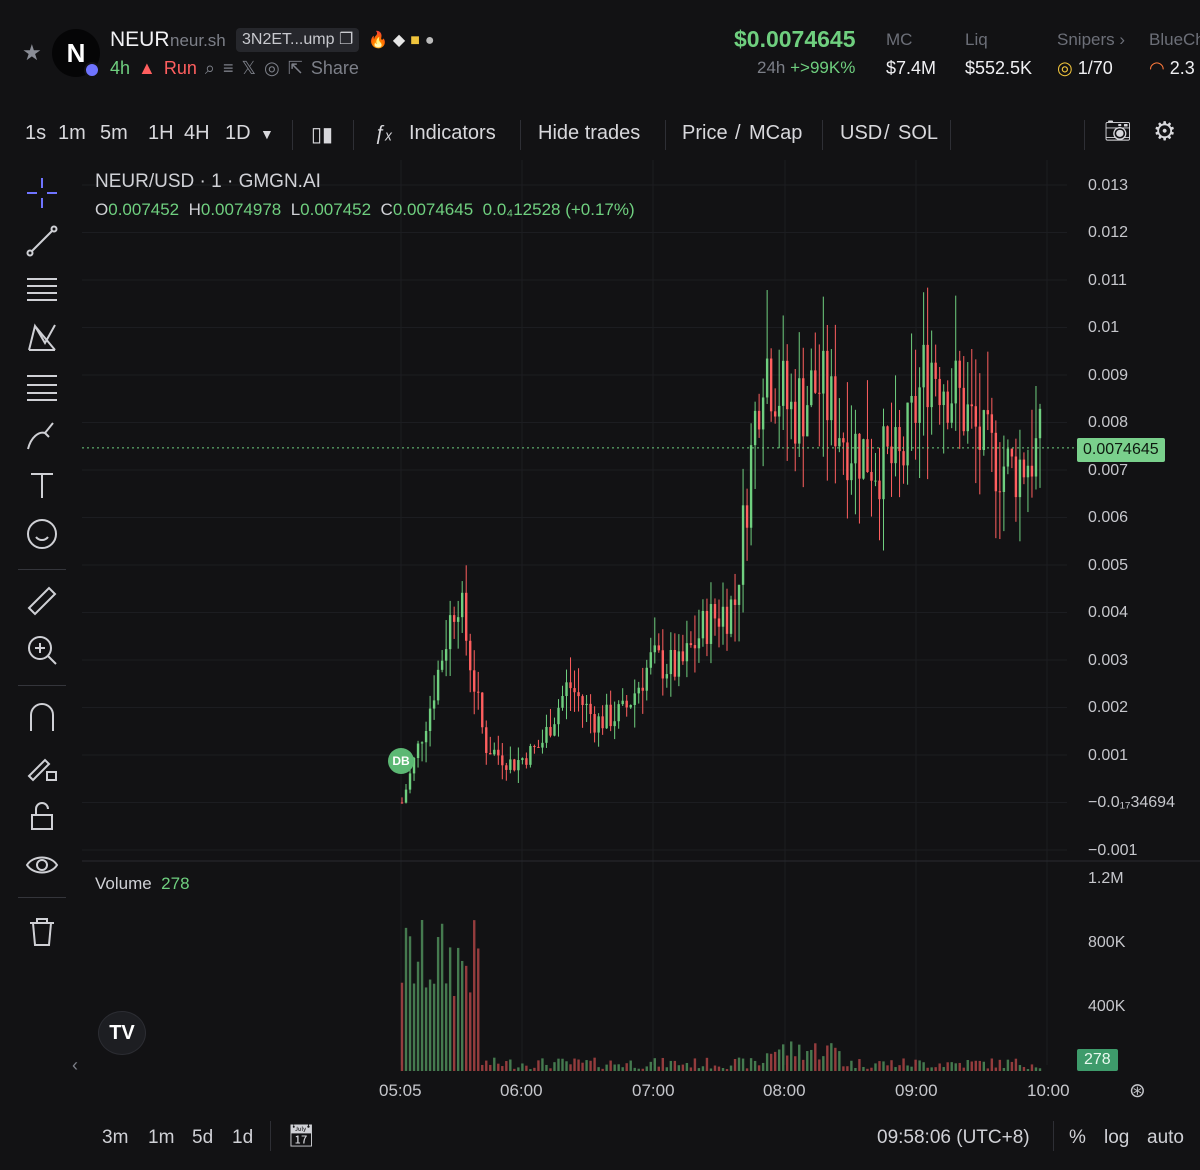 Image resolution: width=1200 pixels, height=1170 pixels. Describe the element at coordinates (242, 1138) in the screenshot. I see `range-1d: 1d` at that location.